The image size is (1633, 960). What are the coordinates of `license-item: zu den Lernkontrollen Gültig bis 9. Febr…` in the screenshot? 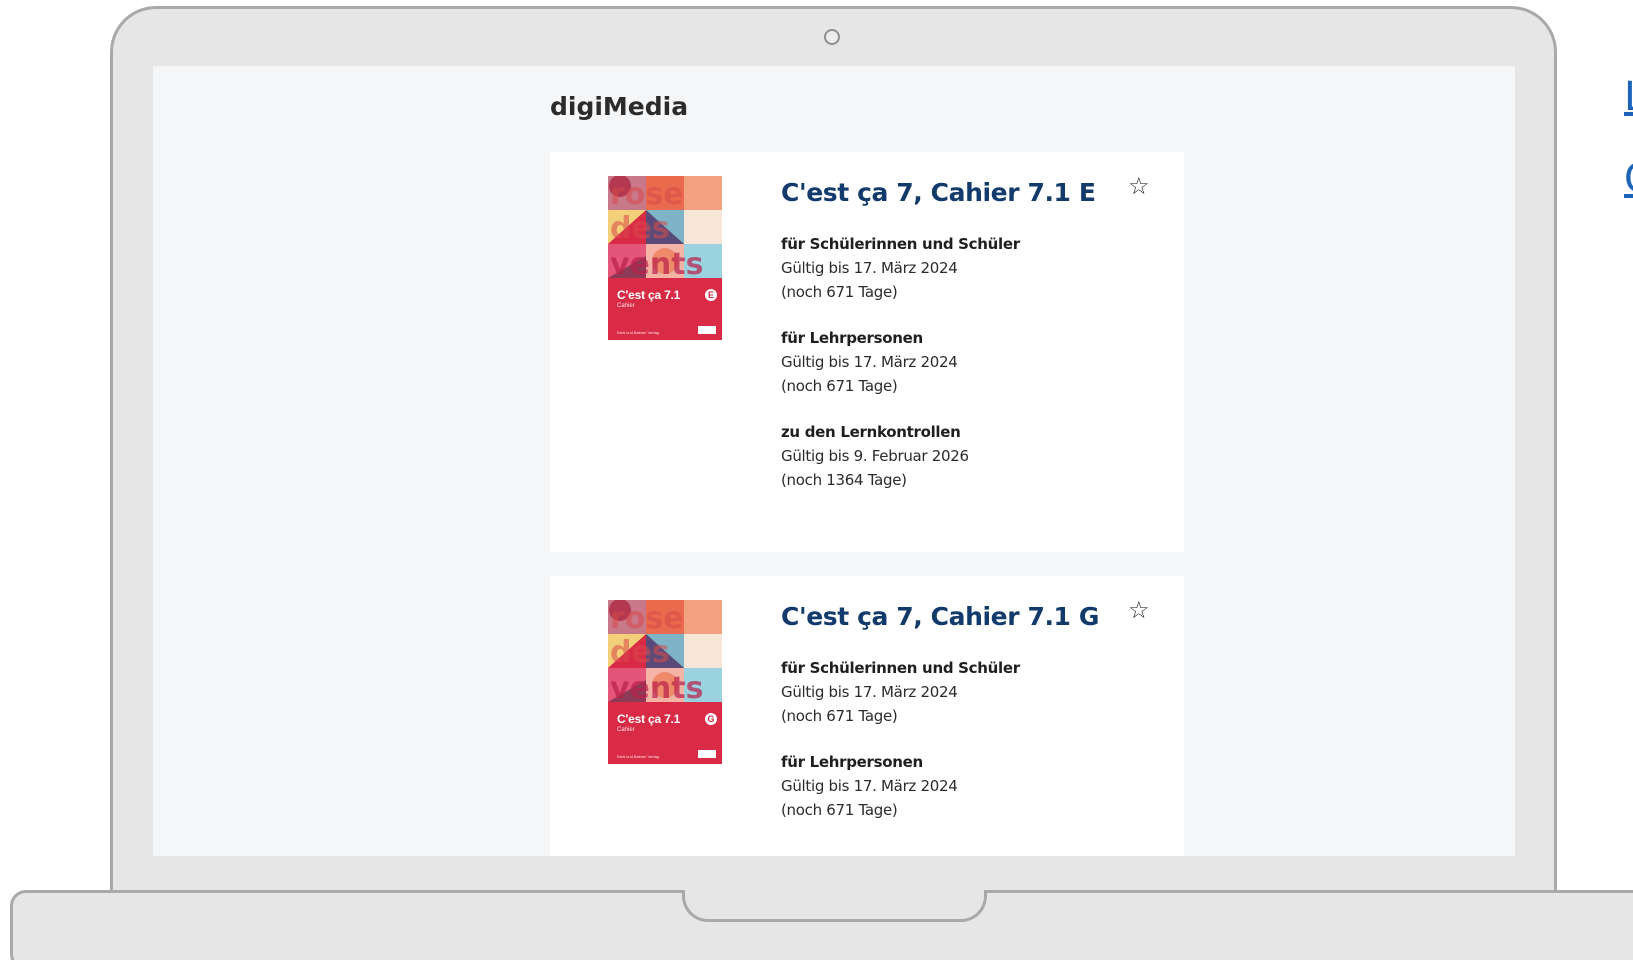 It's located at (961, 456).